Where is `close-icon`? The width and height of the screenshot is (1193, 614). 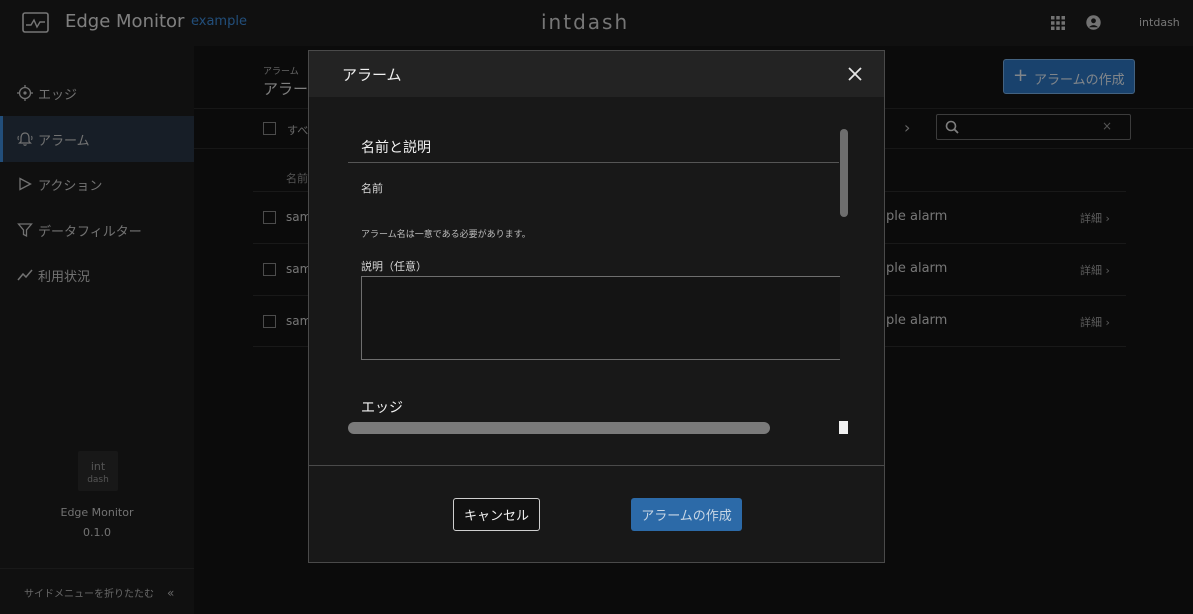
close-icon is located at coordinates (855, 74).